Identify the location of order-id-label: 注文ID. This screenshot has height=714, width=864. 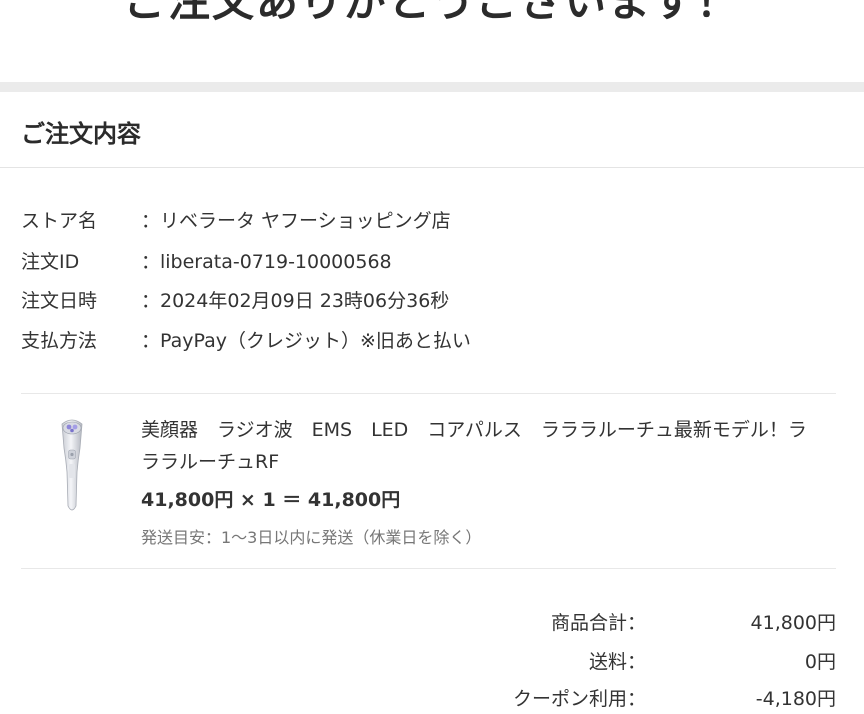
(50, 262).